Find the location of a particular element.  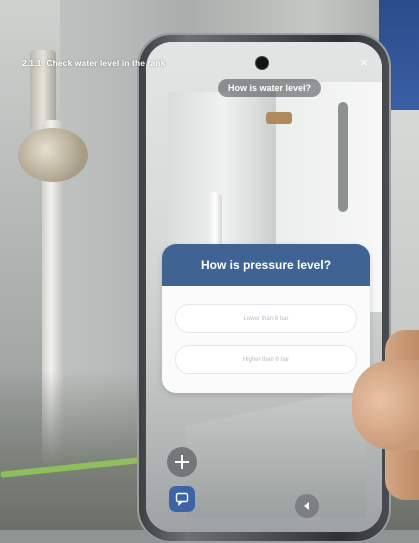

back-icon is located at coordinates (306, 506).